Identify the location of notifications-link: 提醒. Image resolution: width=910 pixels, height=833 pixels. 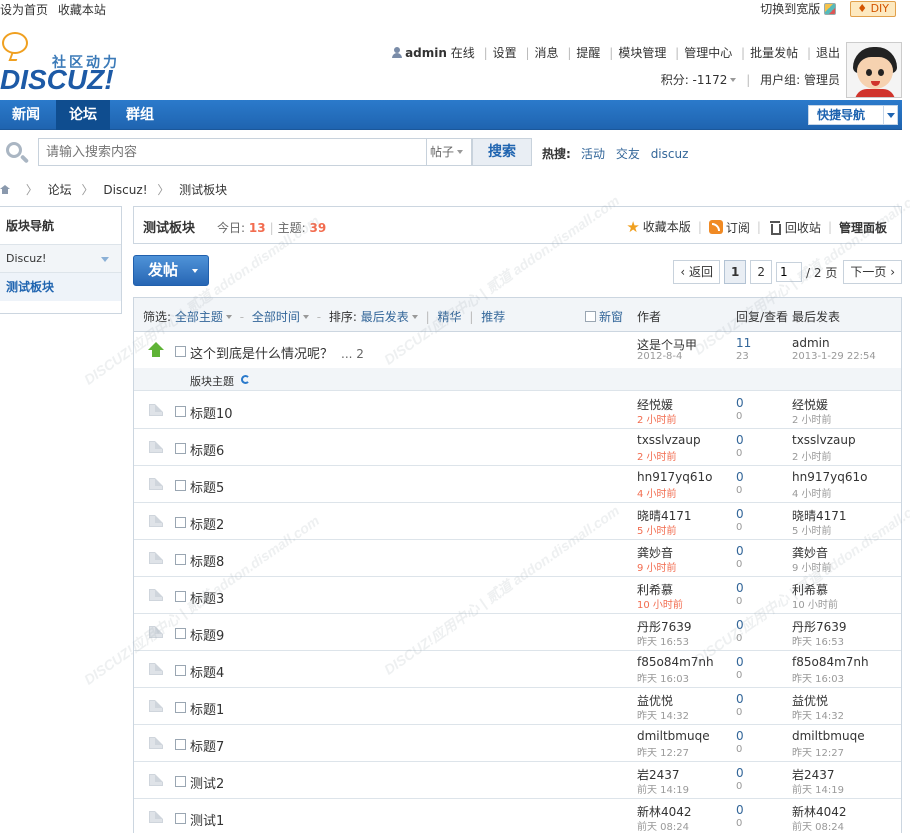
(588, 53).